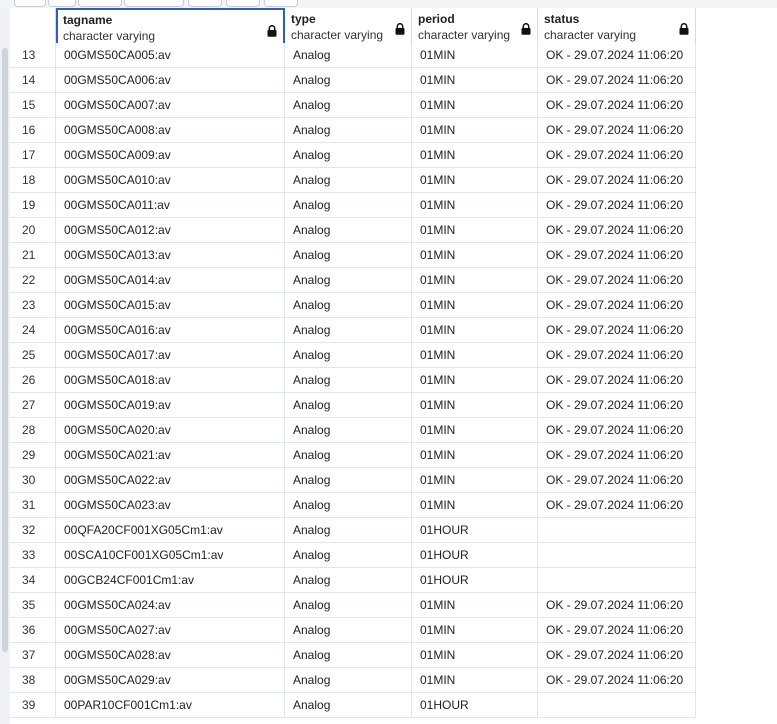 This screenshot has width=777, height=724. I want to click on cell-tagname: 00GMS50CA029:av, so click(170, 680).